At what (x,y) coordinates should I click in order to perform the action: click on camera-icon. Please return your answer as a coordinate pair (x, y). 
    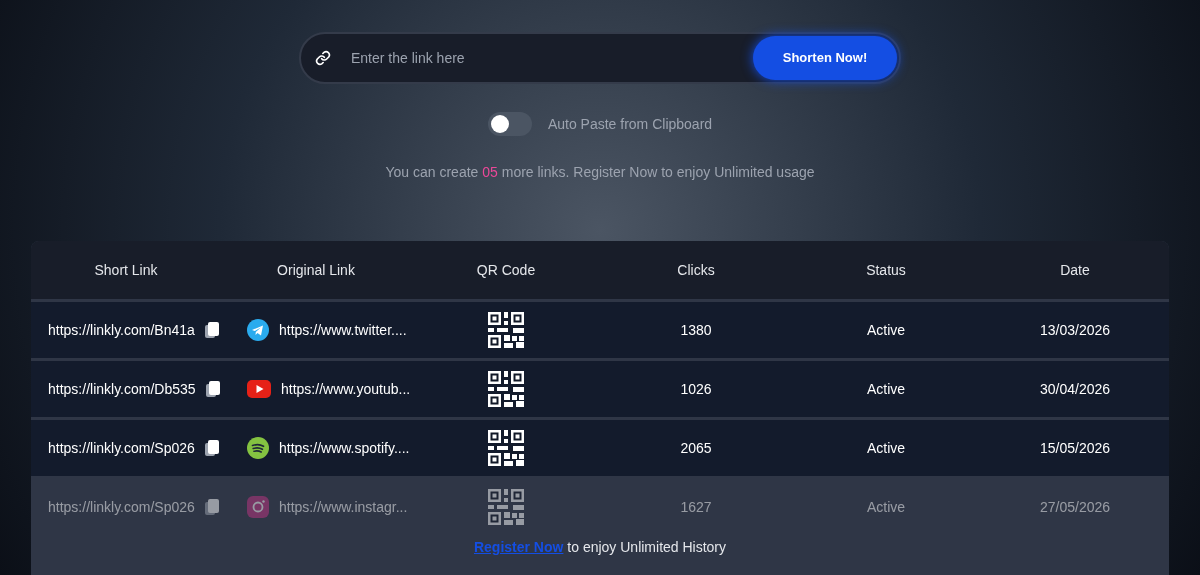
    Looking at the image, I should click on (258, 507).